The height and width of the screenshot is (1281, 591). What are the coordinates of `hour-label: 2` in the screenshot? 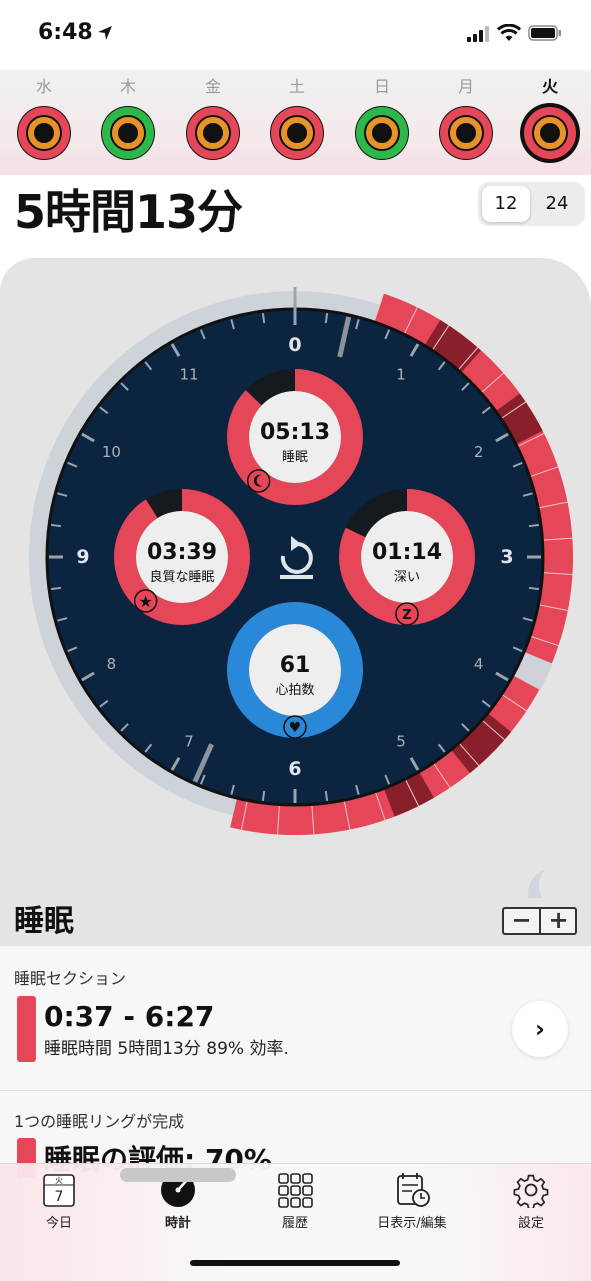 It's located at (479, 452).